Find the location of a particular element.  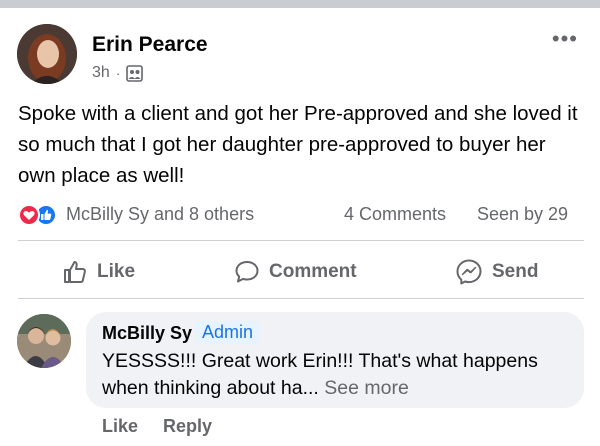

comment-author: McBilly Sy is located at coordinates (147, 333).